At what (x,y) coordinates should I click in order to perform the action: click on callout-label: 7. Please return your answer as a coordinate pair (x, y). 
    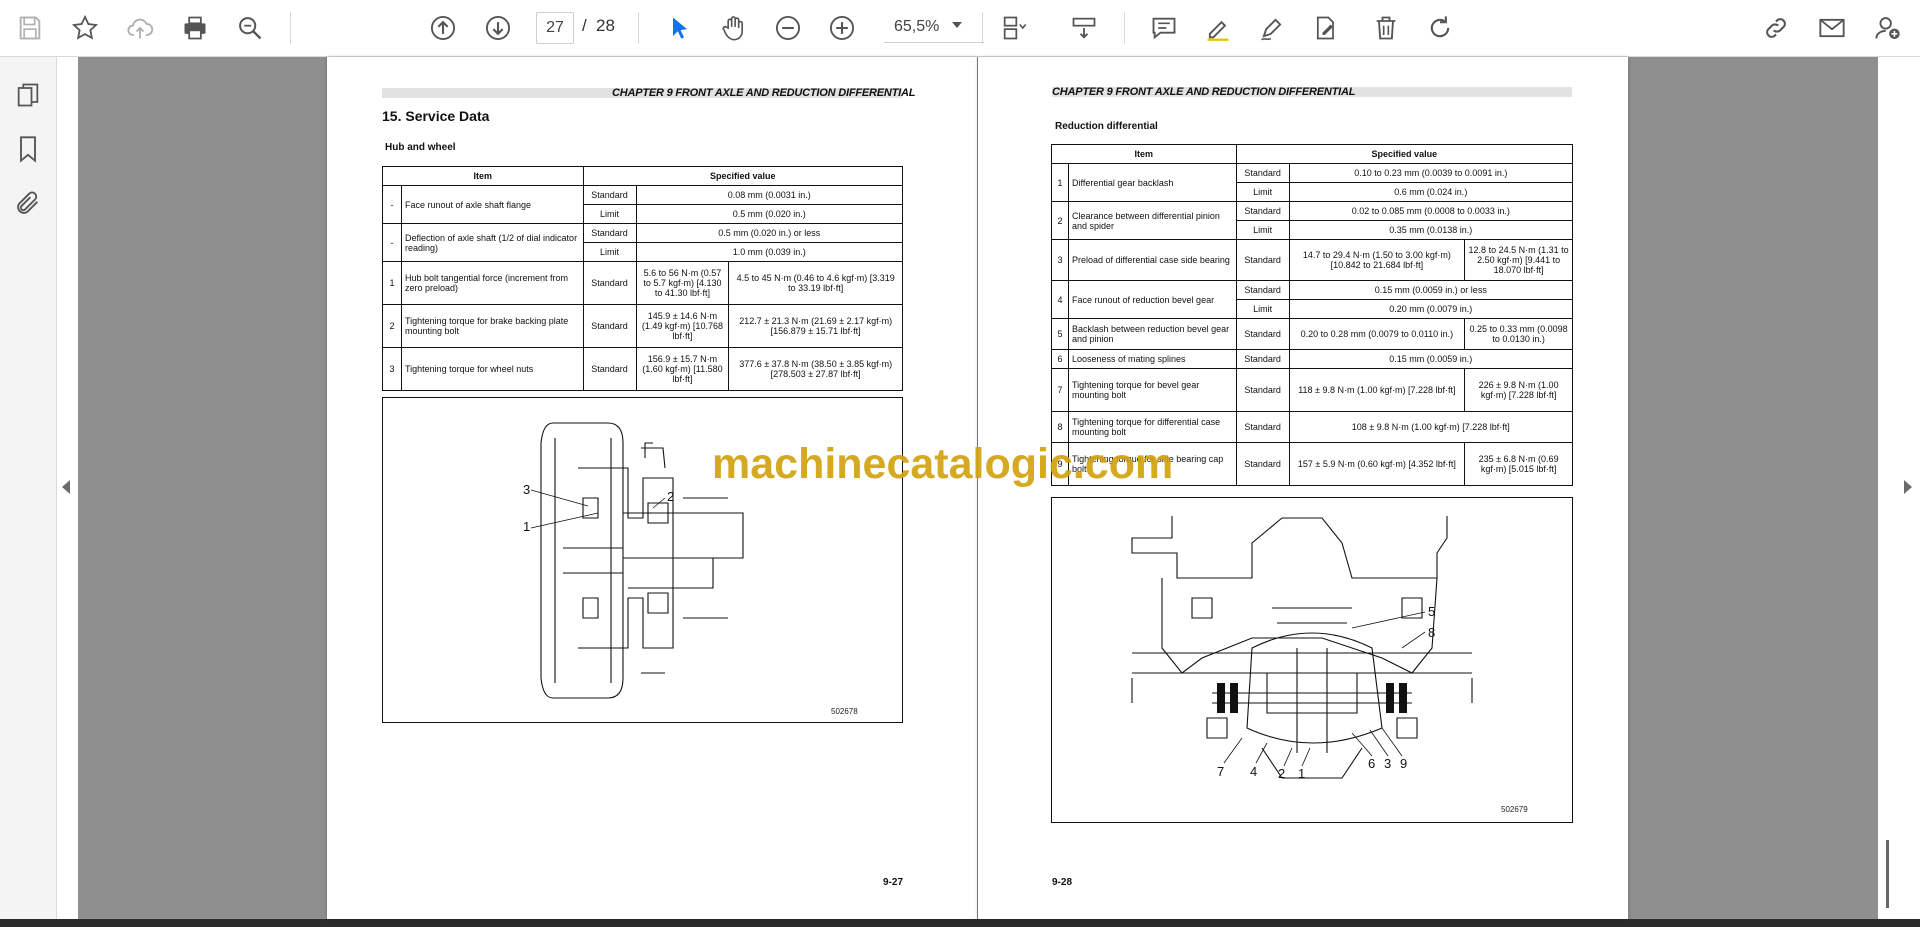
    Looking at the image, I should click on (1220, 771).